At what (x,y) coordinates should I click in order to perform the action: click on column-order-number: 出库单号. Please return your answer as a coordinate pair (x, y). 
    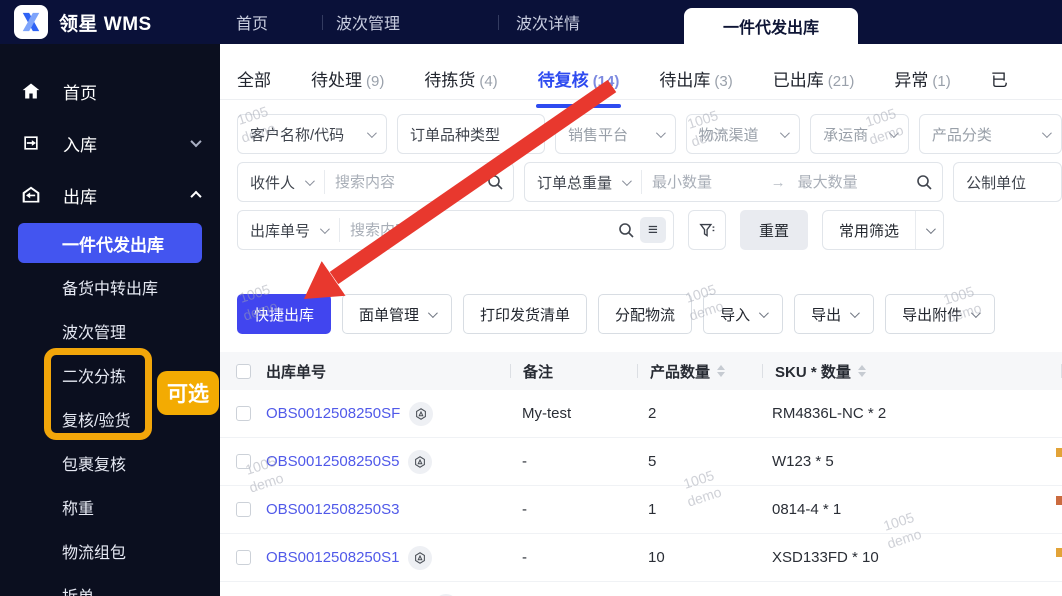
    Looking at the image, I should click on (296, 372).